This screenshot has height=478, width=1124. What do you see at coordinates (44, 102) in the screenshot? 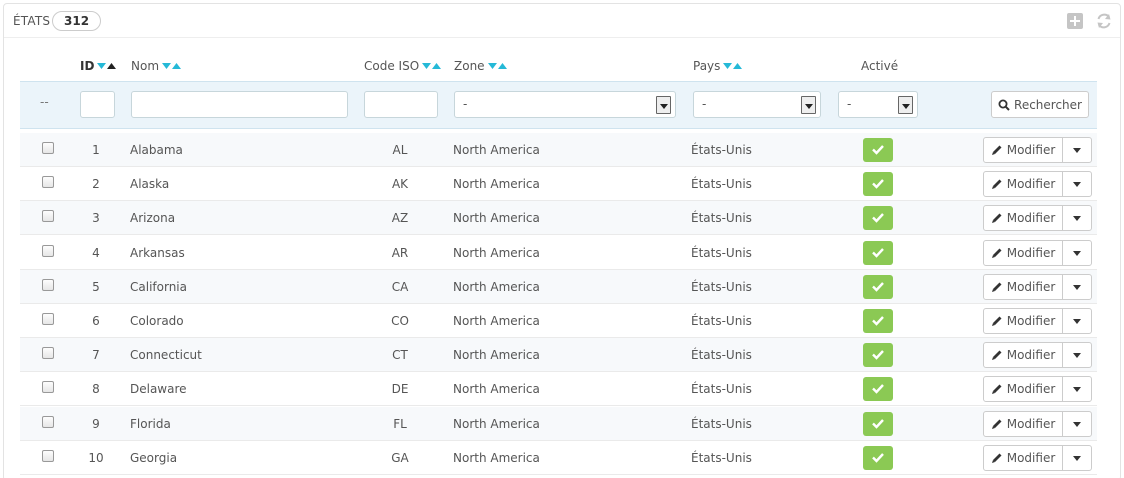
I see `bulk-filter-placeholder: --` at bounding box center [44, 102].